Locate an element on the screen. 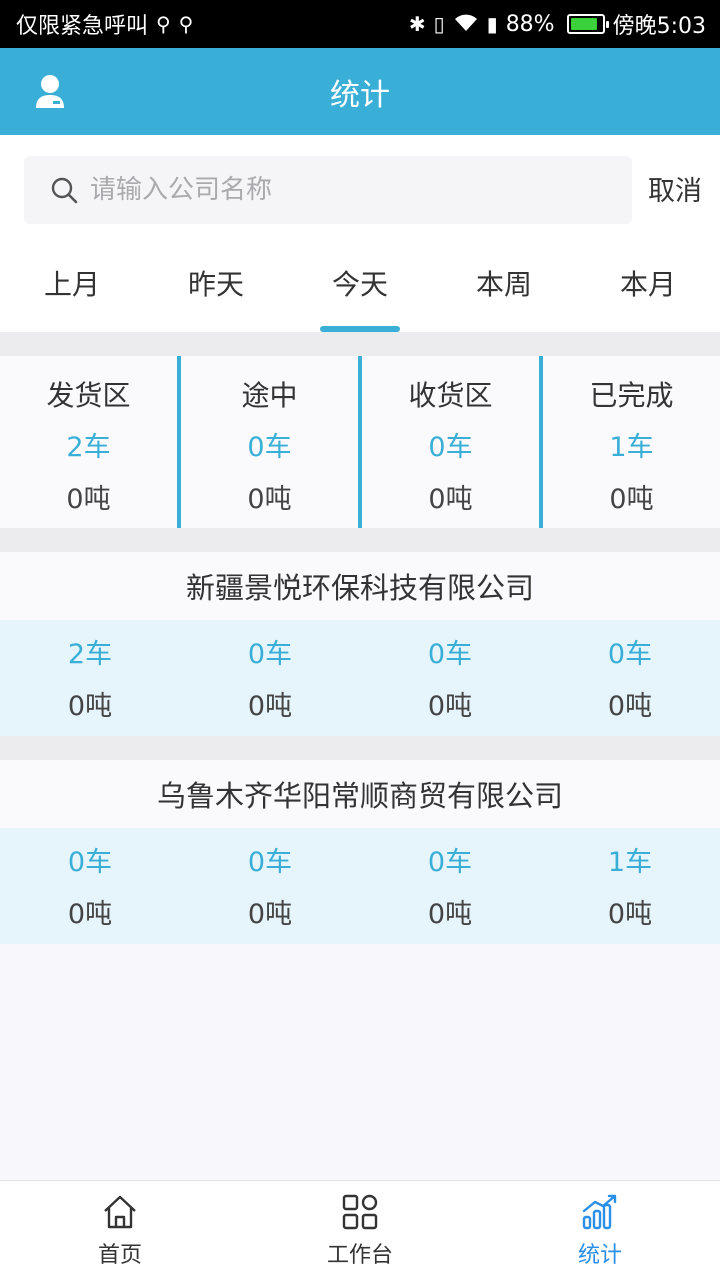 Image resolution: width=720 pixels, height=1280 pixels. summary-in-transit: 途中 0车 0吨 is located at coordinates (271, 442).